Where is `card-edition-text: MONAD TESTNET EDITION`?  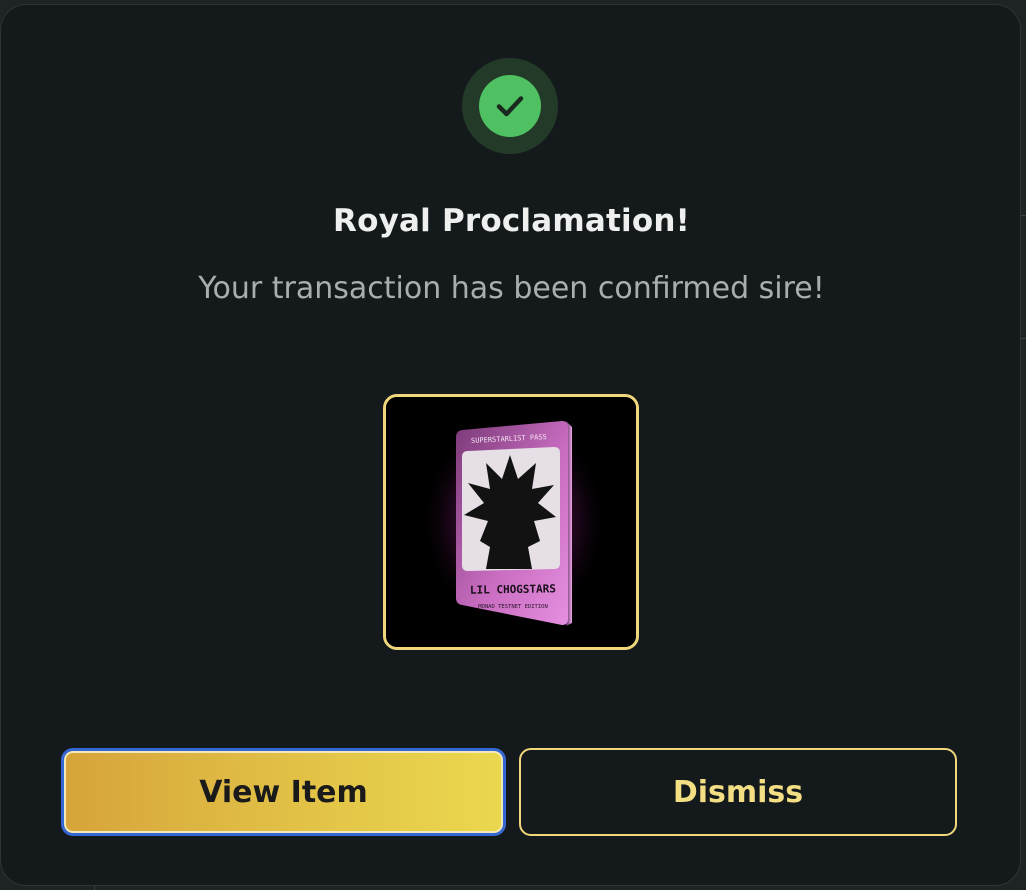
card-edition-text: MONAD TESTNET EDITION is located at coordinates (513, 607).